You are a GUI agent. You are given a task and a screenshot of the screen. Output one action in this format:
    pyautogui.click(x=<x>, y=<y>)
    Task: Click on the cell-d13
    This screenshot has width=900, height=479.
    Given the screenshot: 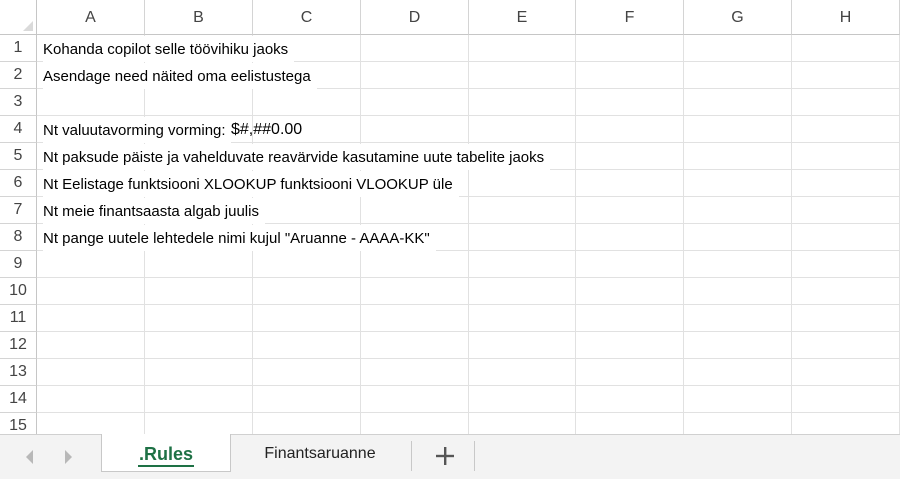 What is the action you would take?
    pyautogui.click(x=415, y=372)
    